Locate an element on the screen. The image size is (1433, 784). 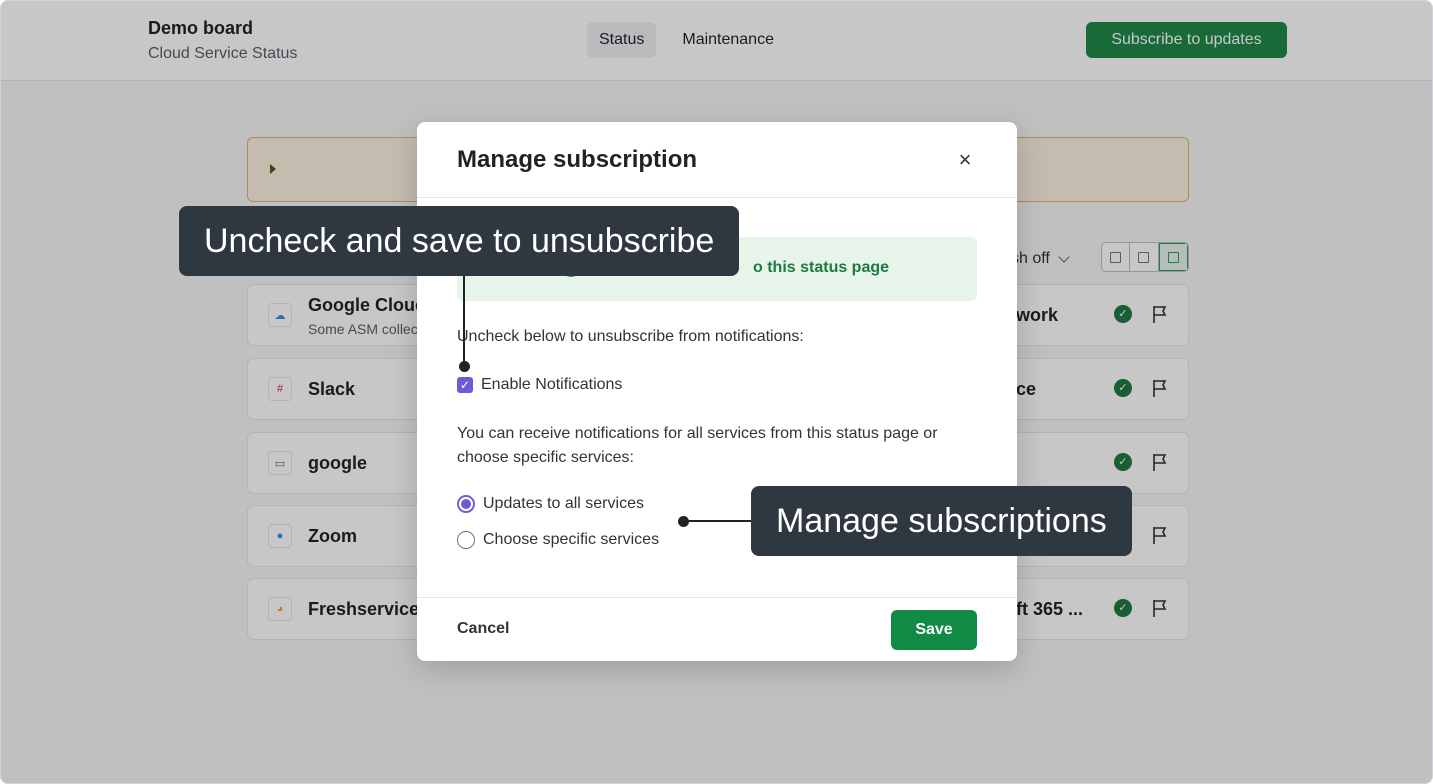
dialog-title: Manage subscription is located at coordinates (577, 159).